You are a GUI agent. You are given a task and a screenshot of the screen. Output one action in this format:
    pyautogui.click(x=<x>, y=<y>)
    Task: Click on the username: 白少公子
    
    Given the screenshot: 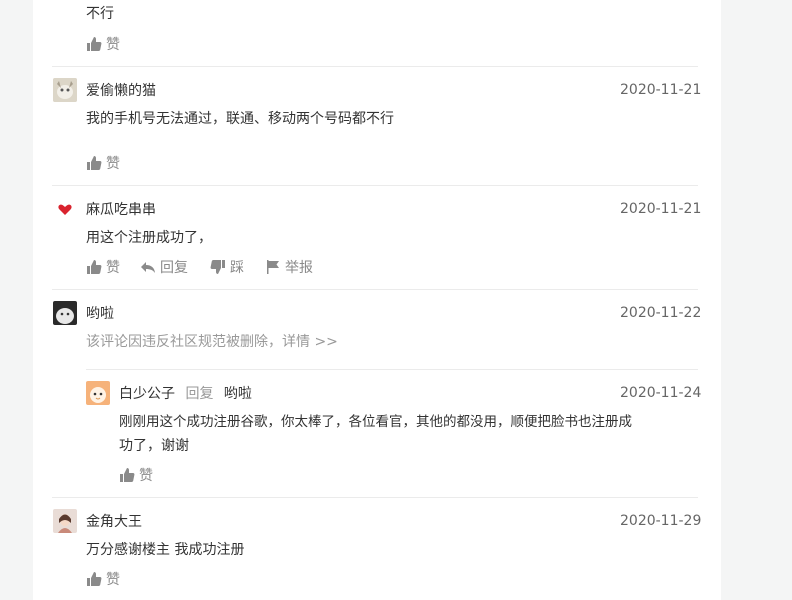 What is the action you would take?
    pyautogui.click(x=147, y=394)
    